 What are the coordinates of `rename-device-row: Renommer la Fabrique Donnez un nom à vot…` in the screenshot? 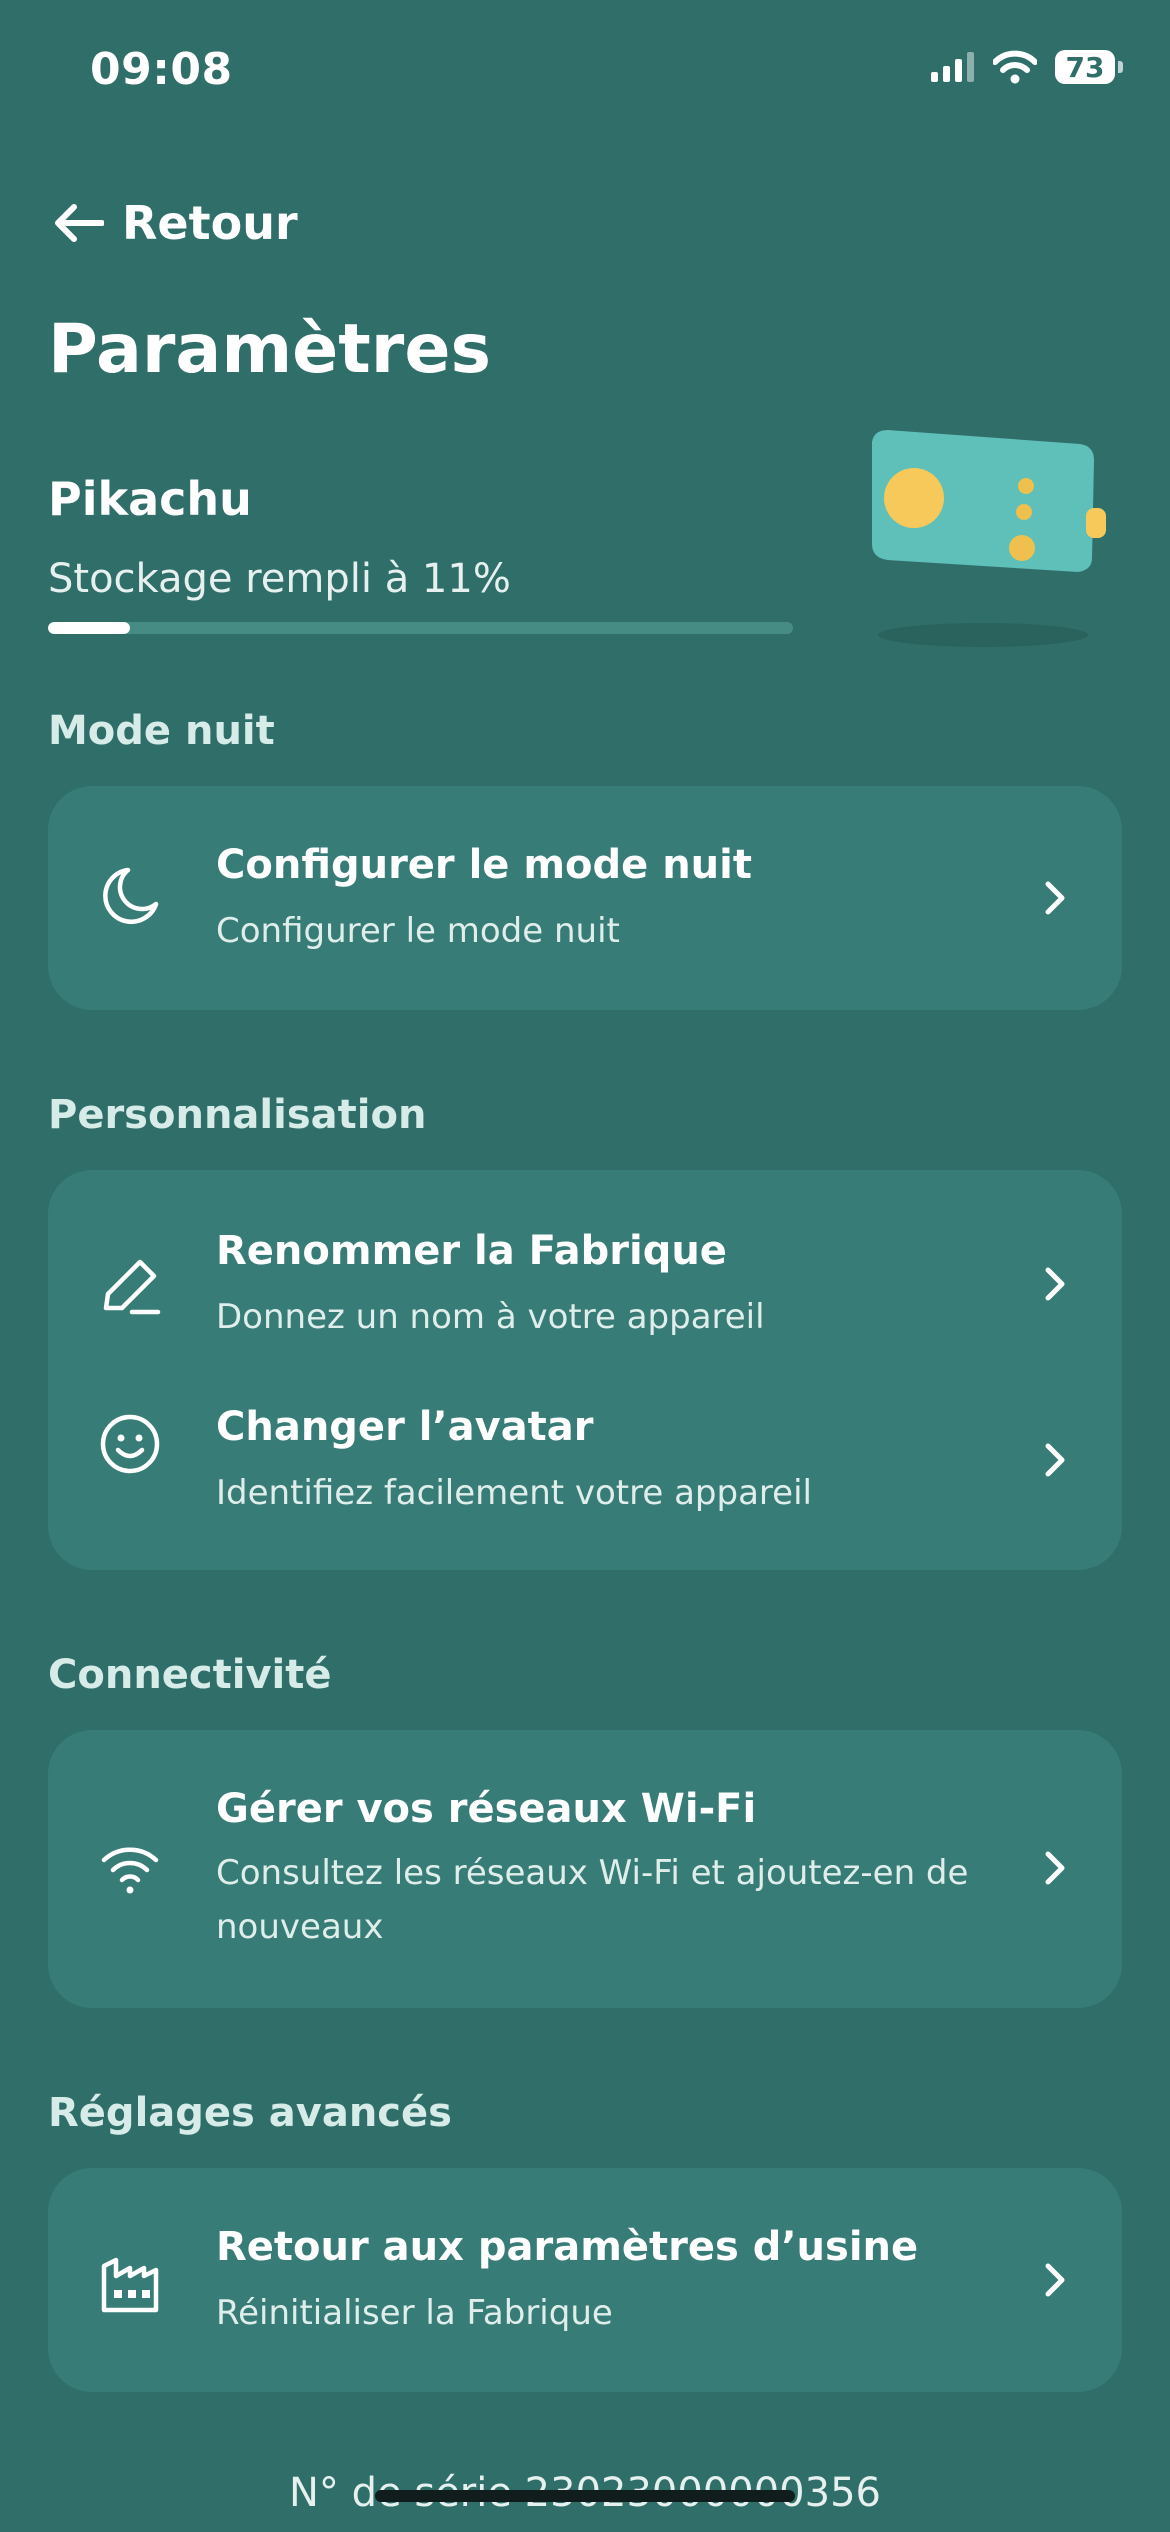 It's located at (585, 1270).